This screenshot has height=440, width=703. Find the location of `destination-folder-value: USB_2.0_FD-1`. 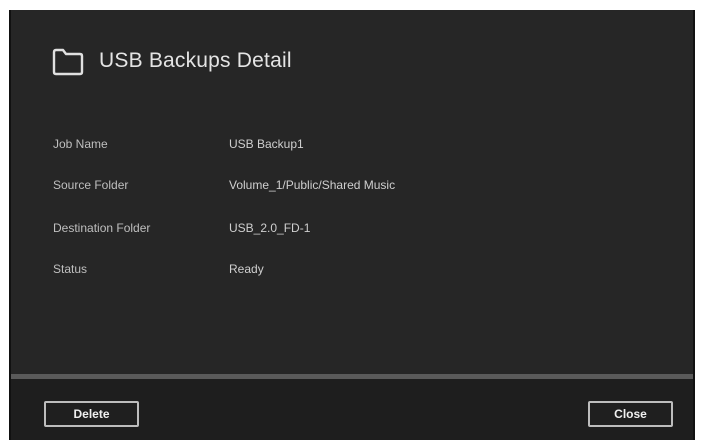

destination-folder-value: USB_2.0_FD-1 is located at coordinates (270, 228).